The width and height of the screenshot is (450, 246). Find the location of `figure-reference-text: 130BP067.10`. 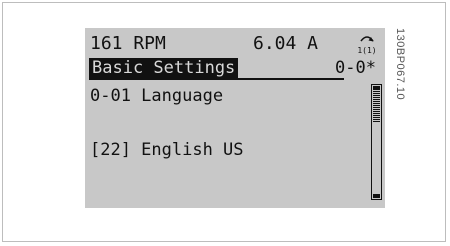

figure-reference-text: 130BP067.10 is located at coordinates (400, 64).